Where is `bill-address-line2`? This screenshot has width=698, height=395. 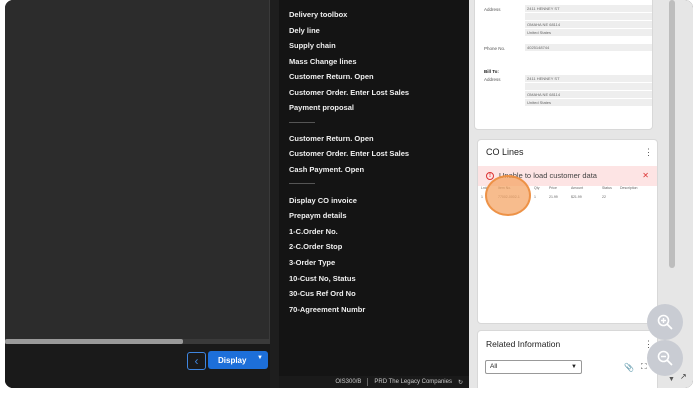
bill-address-line2 is located at coordinates (588, 86).